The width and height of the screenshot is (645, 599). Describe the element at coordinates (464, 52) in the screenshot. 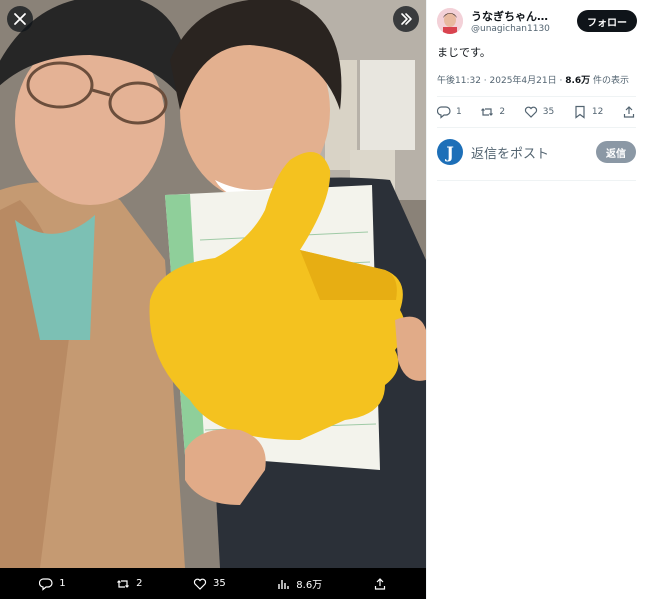

I see `post-text: まじです。` at that location.